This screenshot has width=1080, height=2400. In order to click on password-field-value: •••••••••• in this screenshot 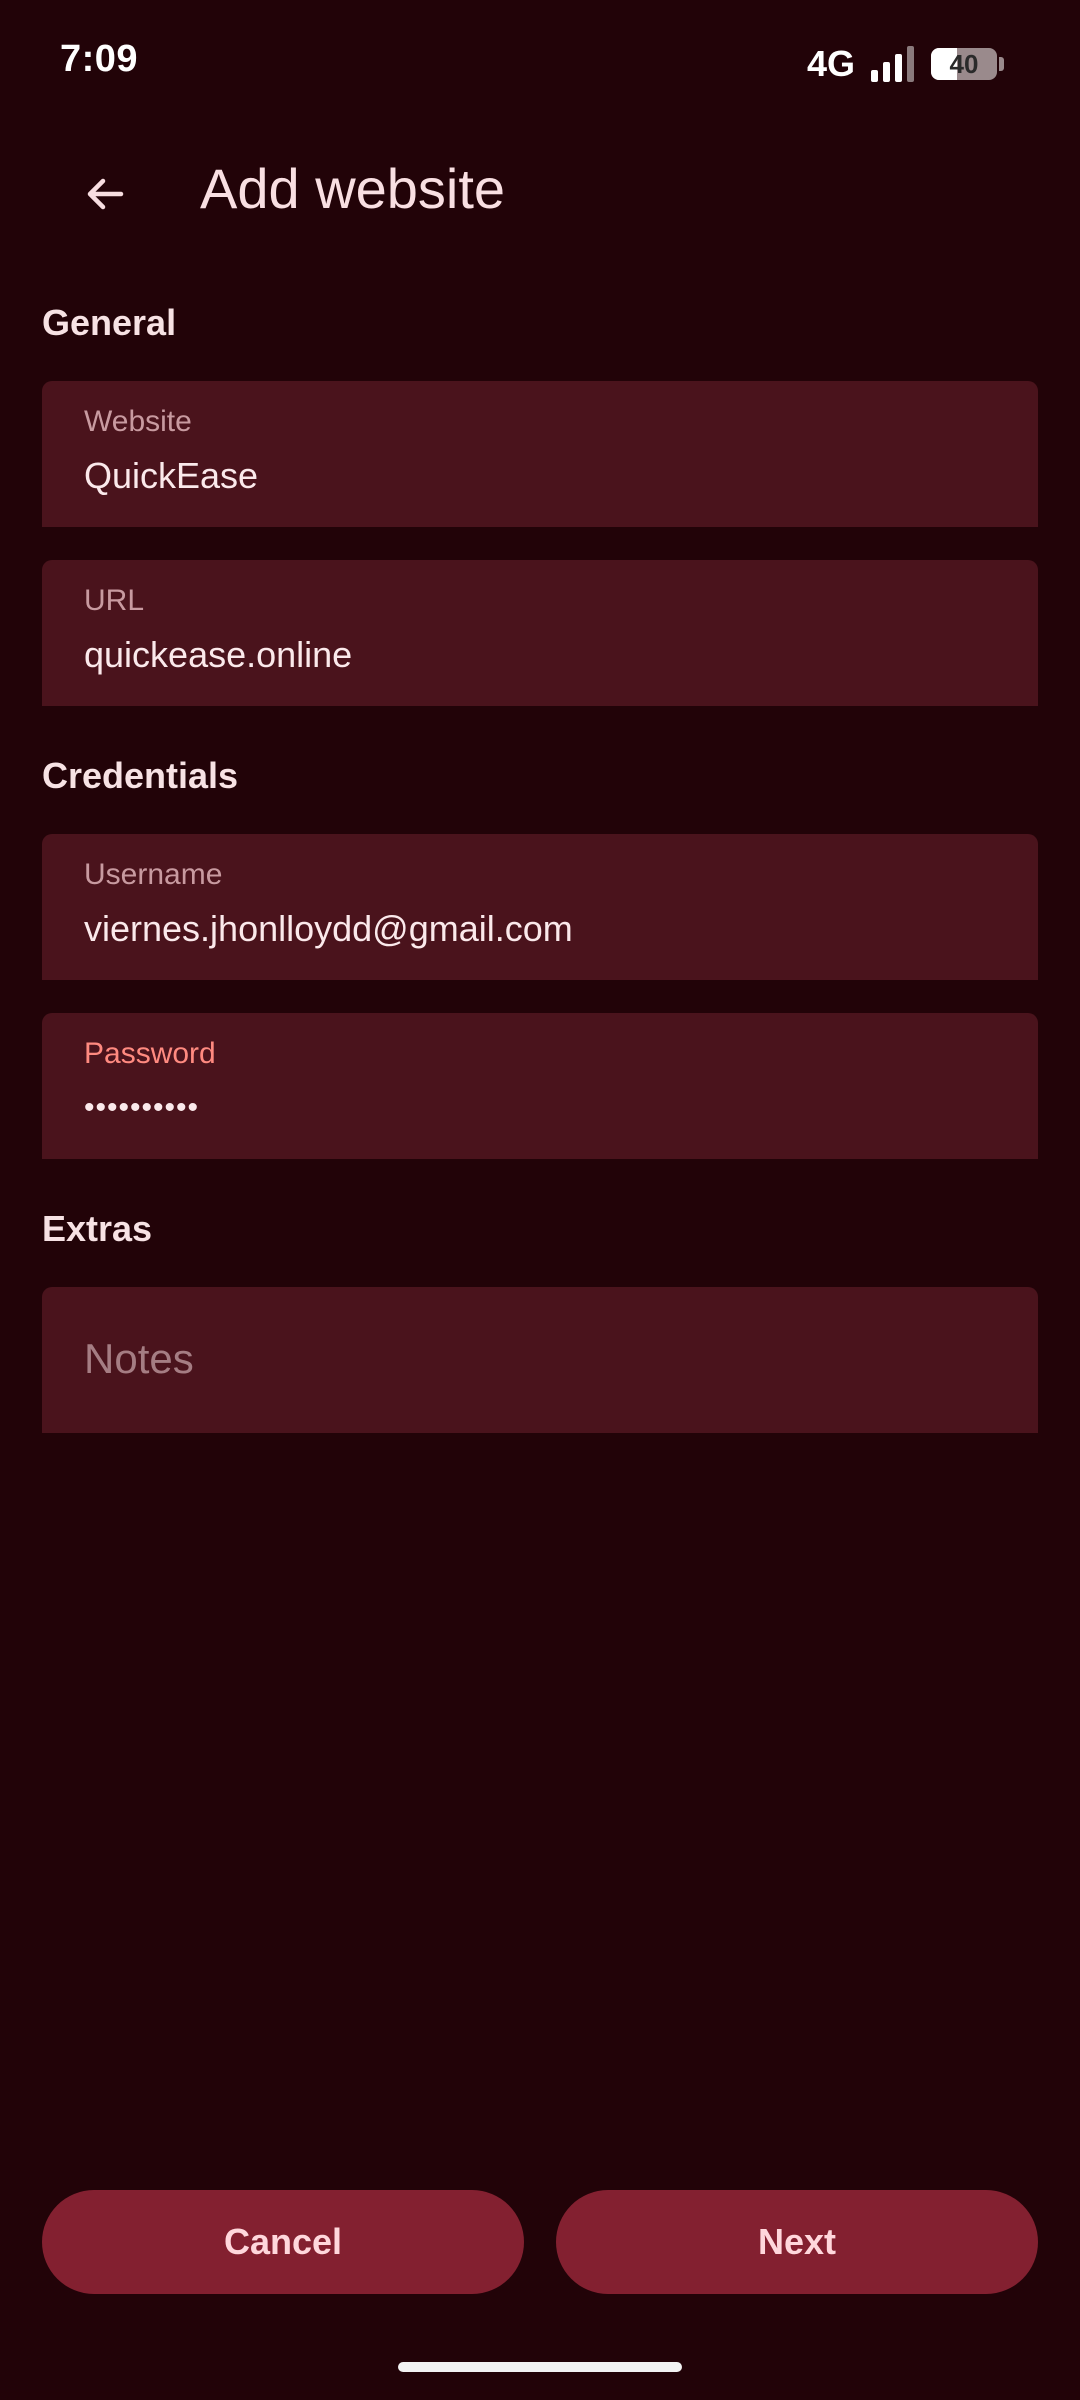, I will do `click(142, 1107)`.